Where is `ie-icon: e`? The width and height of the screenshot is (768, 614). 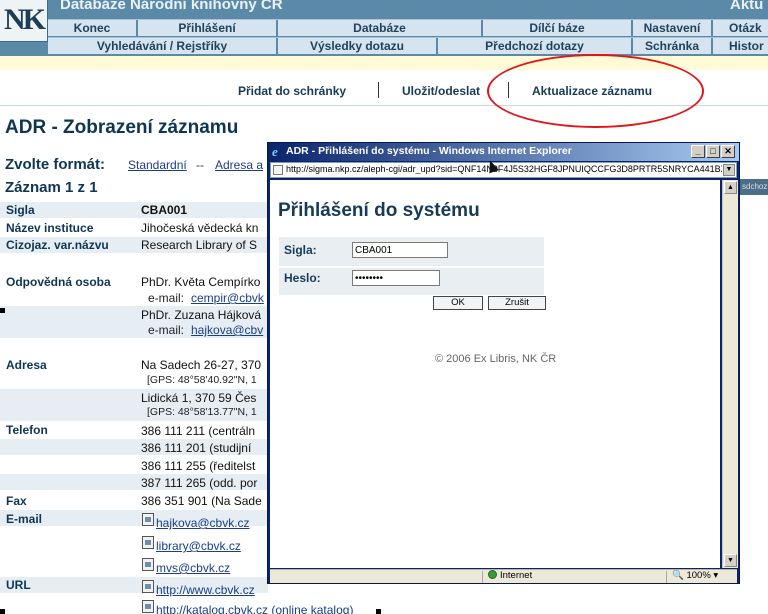
ie-icon: e is located at coordinates (275, 151).